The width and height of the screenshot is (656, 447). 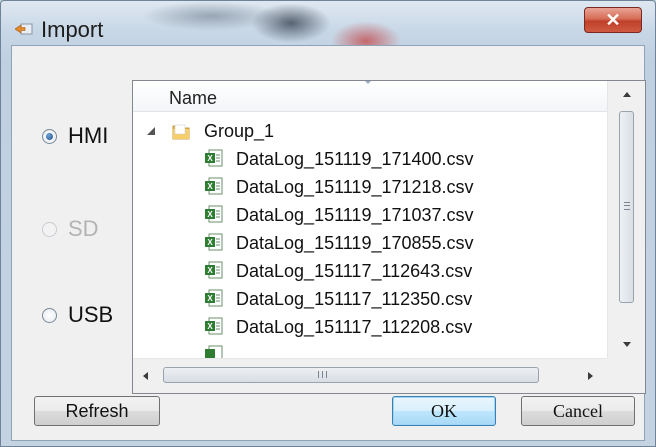 What do you see at coordinates (91, 314) in the screenshot?
I see `radio-usb-label: USB` at bounding box center [91, 314].